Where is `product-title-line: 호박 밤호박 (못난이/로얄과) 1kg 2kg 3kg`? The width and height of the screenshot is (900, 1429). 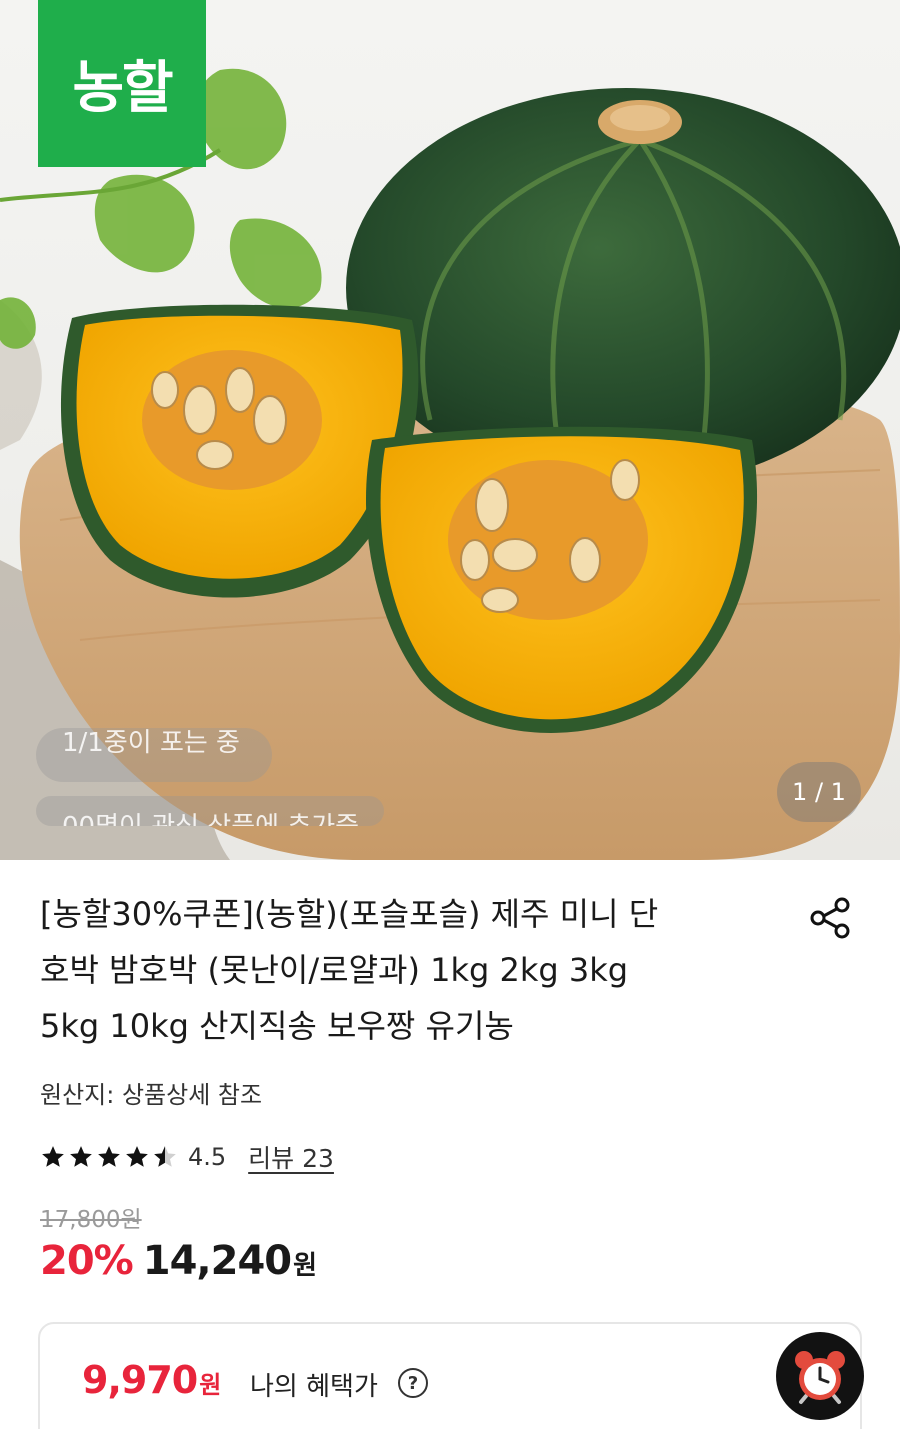 product-title-line: 호박 밤호박 (못난이/로얄과) 1kg 2kg 3kg is located at coordinates (334, 970).